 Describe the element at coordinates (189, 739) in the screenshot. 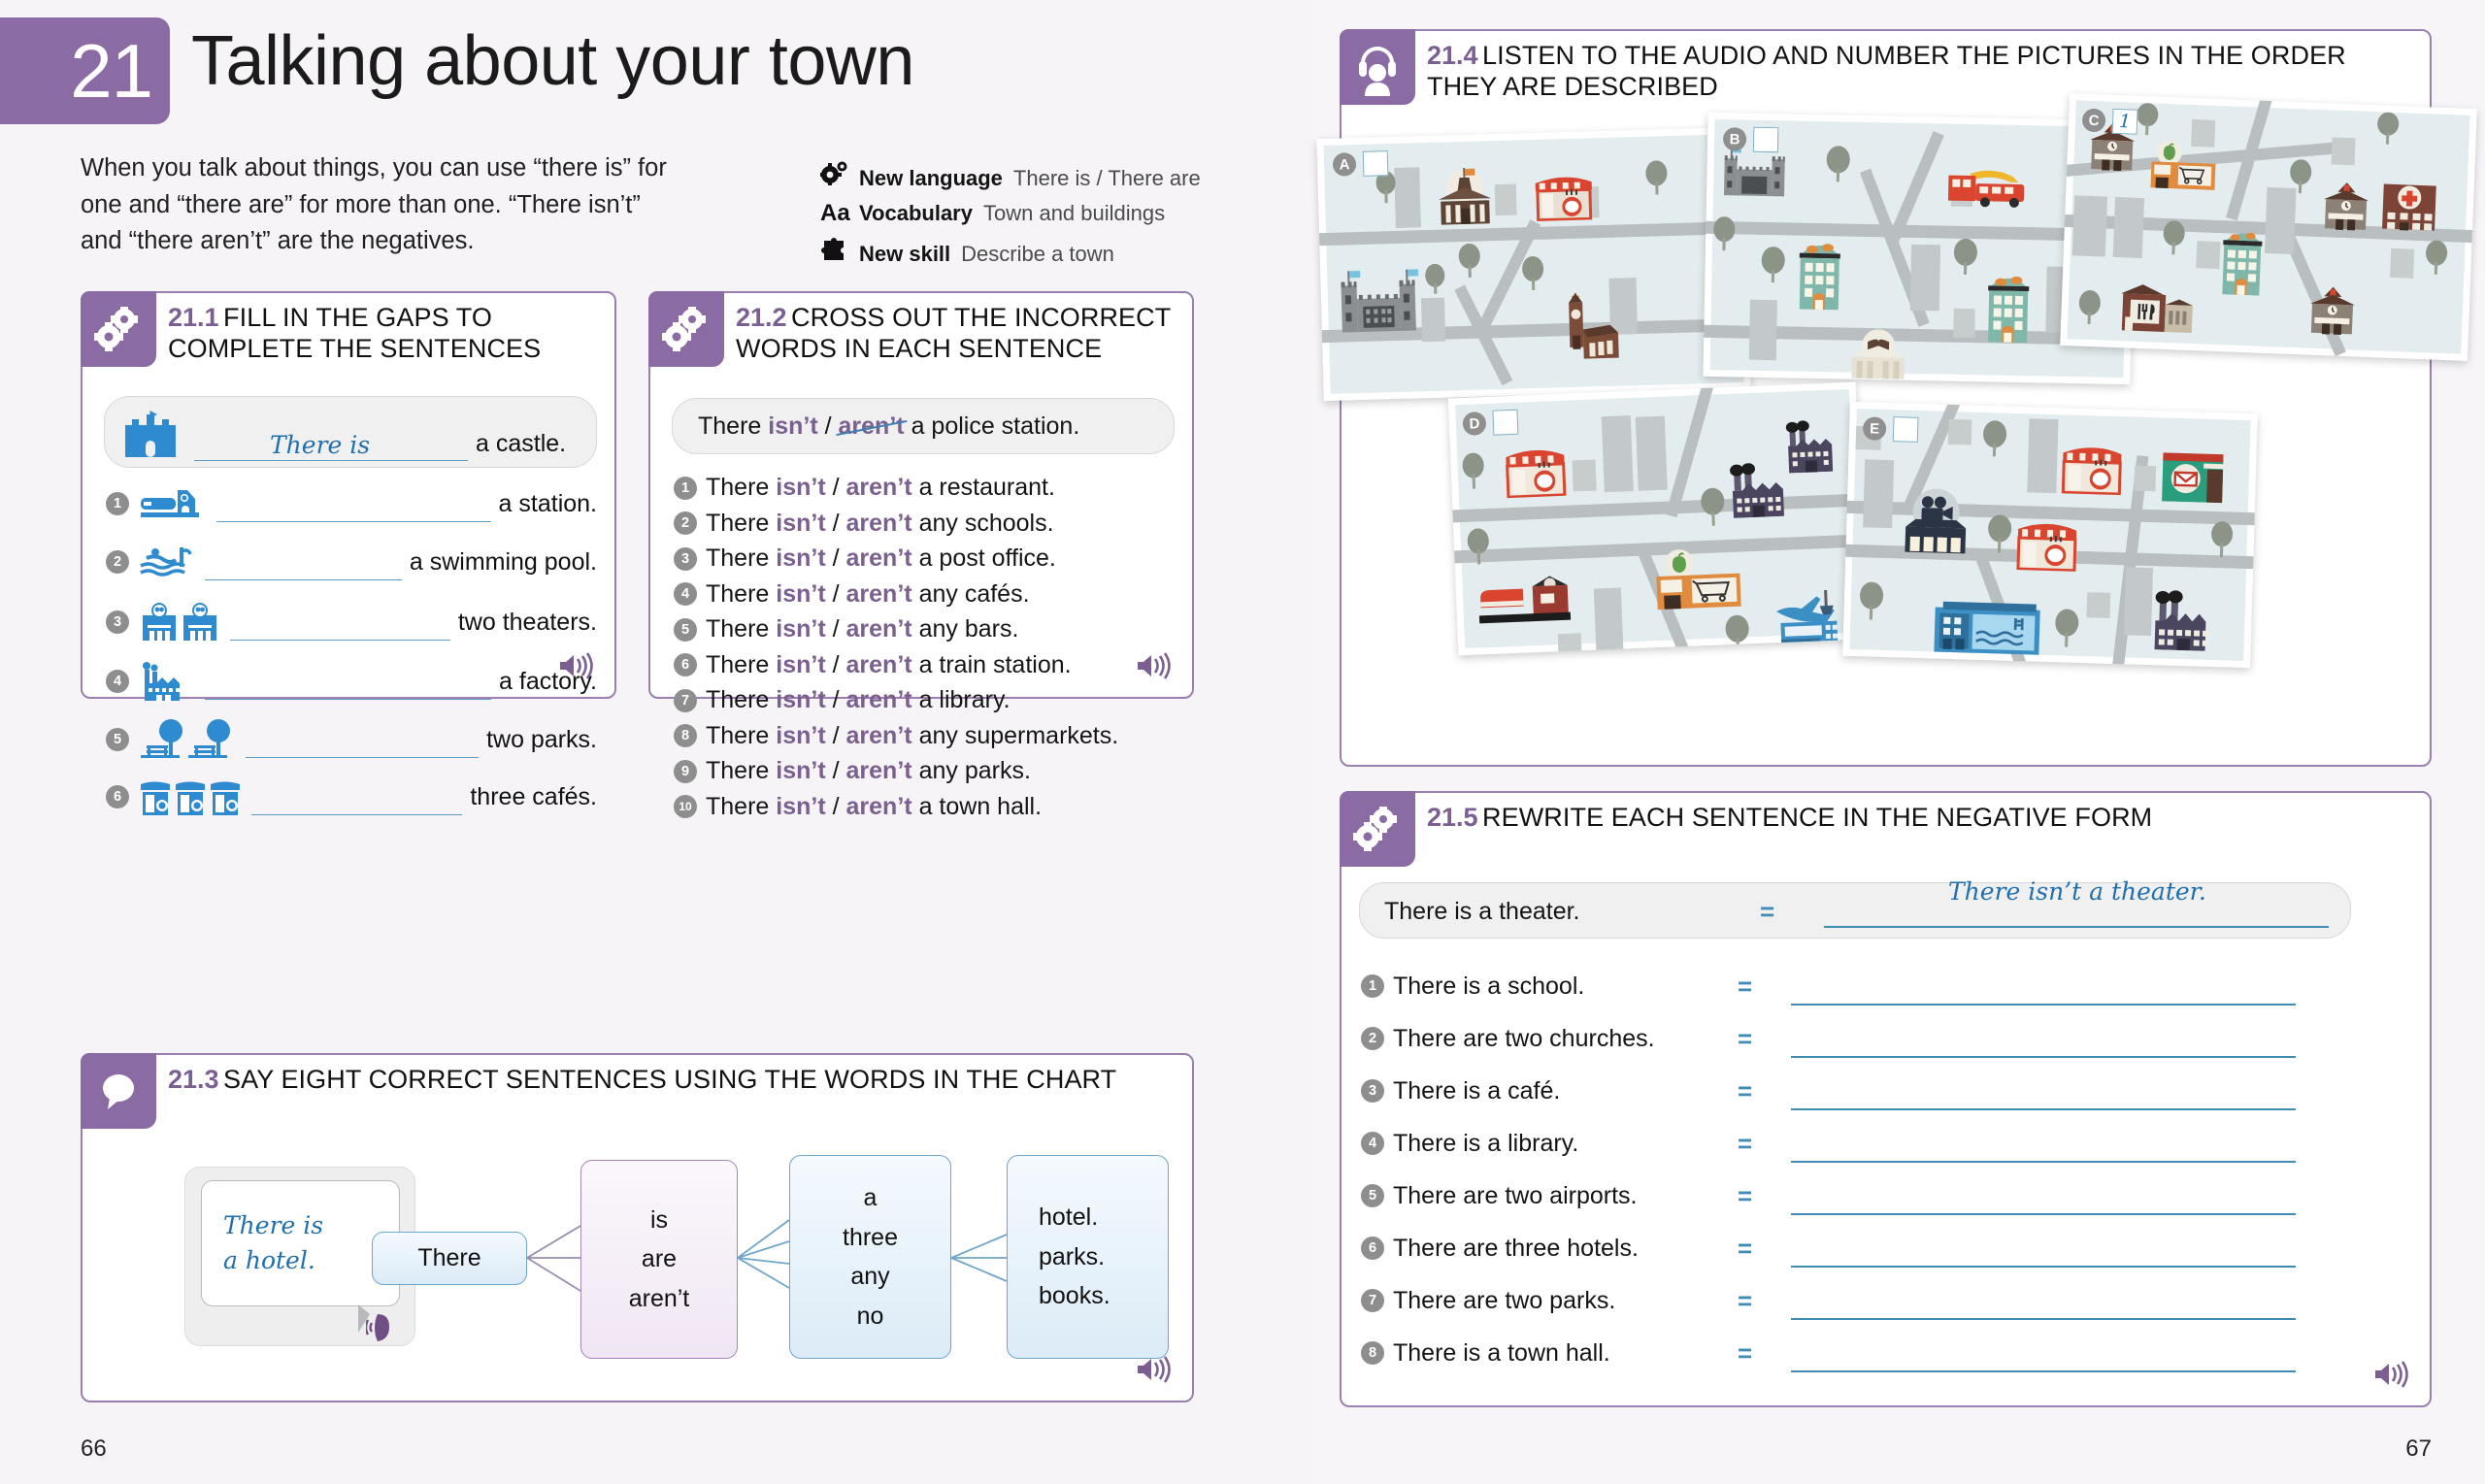

I see `parks-icon` at that location.